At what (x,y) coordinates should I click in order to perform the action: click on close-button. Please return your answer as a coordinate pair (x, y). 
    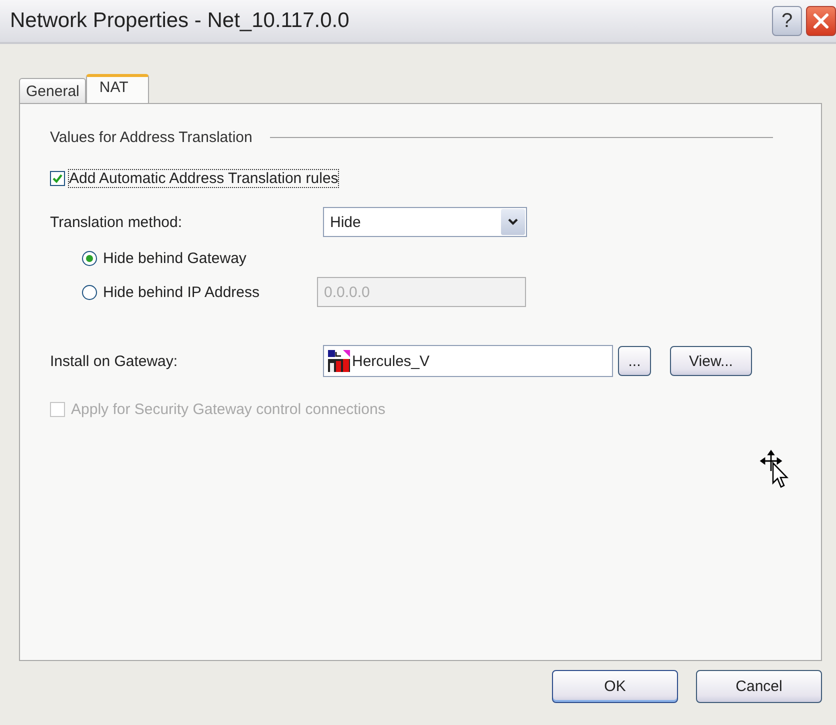
    Looking at the image, I should click on (821, 21).